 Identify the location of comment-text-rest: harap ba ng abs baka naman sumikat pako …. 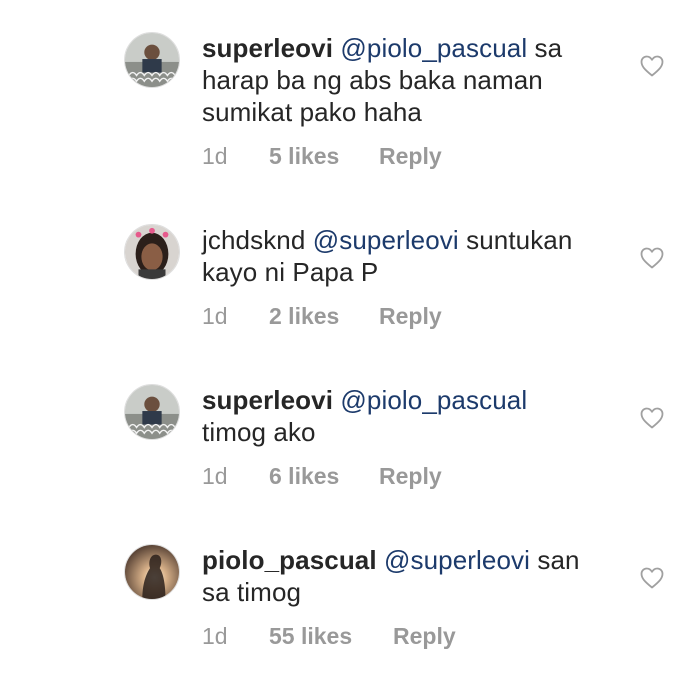
(372, 96).